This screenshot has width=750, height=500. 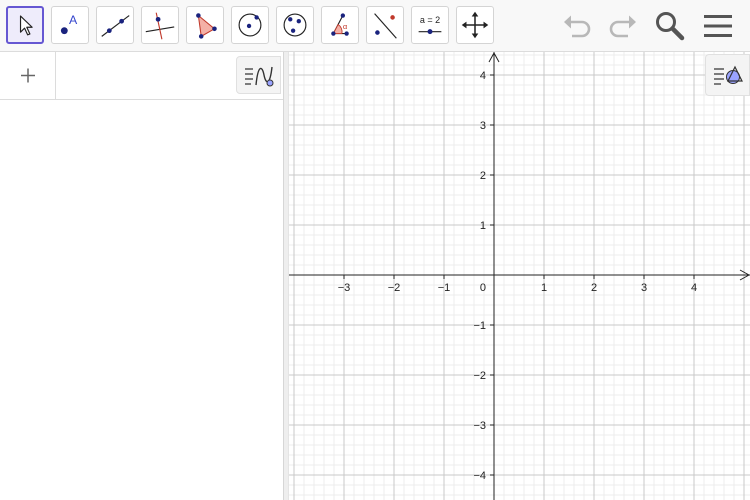 I want to click on search-icon, so click(x=670, y=26).